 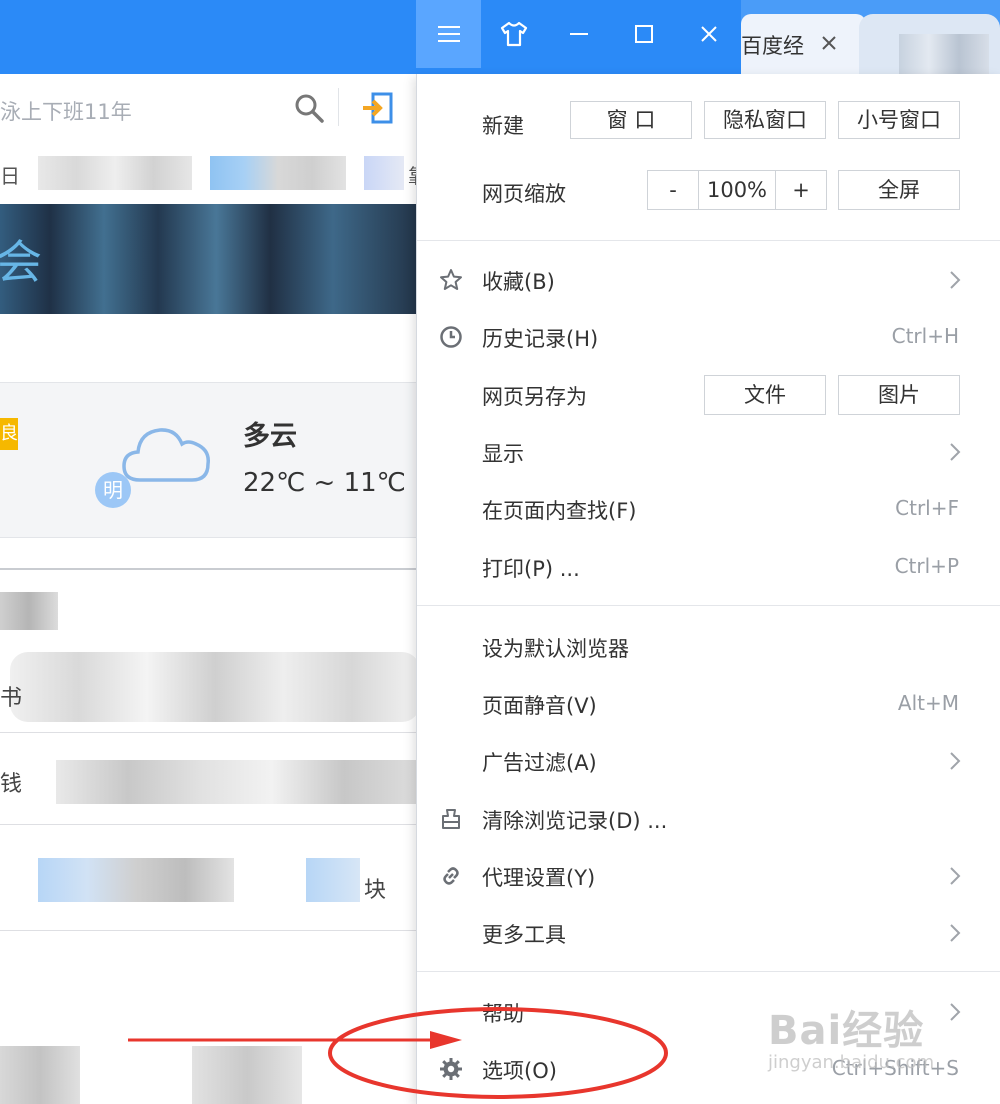 What do you see at coordinates (765, 120) in the screenshot?
I see `new-private-window-button: 隐私窗口` at bounding box center [765, 120].